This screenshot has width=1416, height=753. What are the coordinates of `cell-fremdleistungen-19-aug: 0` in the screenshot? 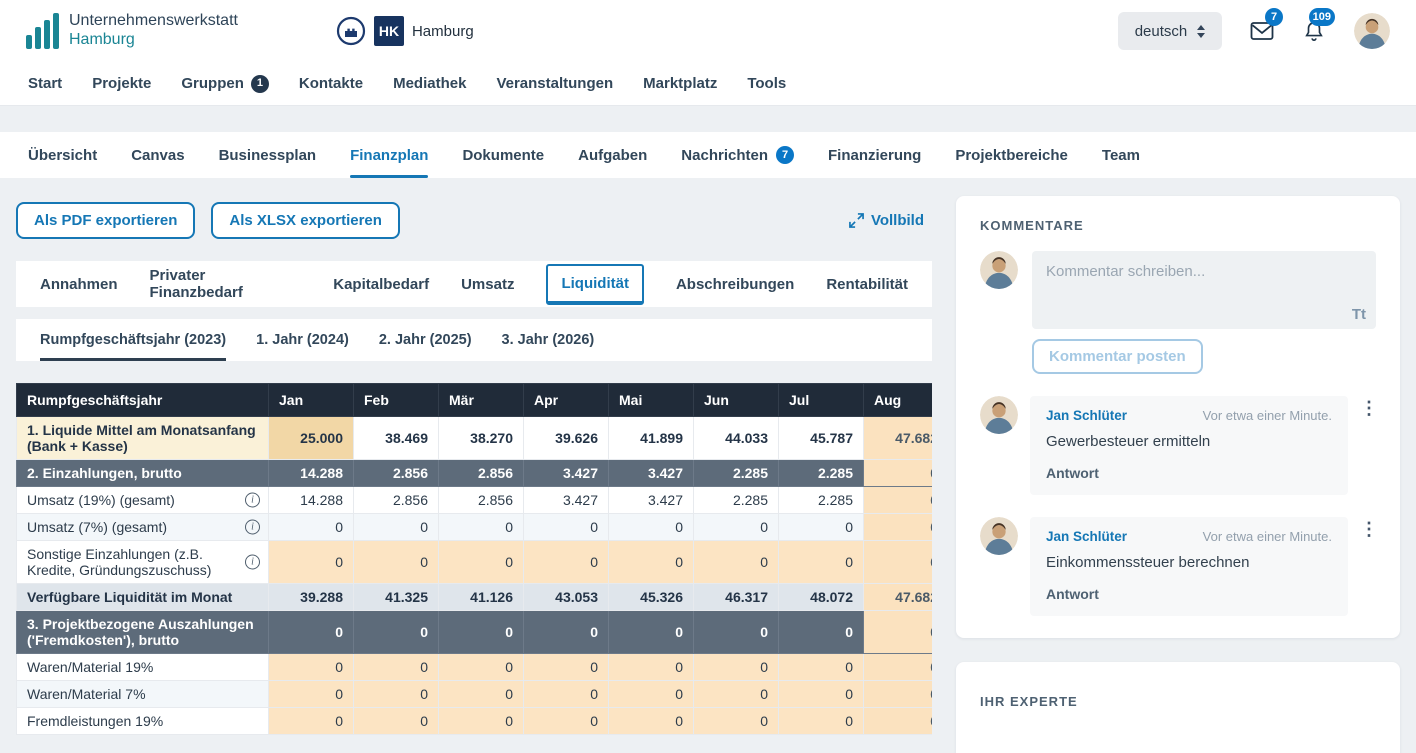 It's located at (897, 721).